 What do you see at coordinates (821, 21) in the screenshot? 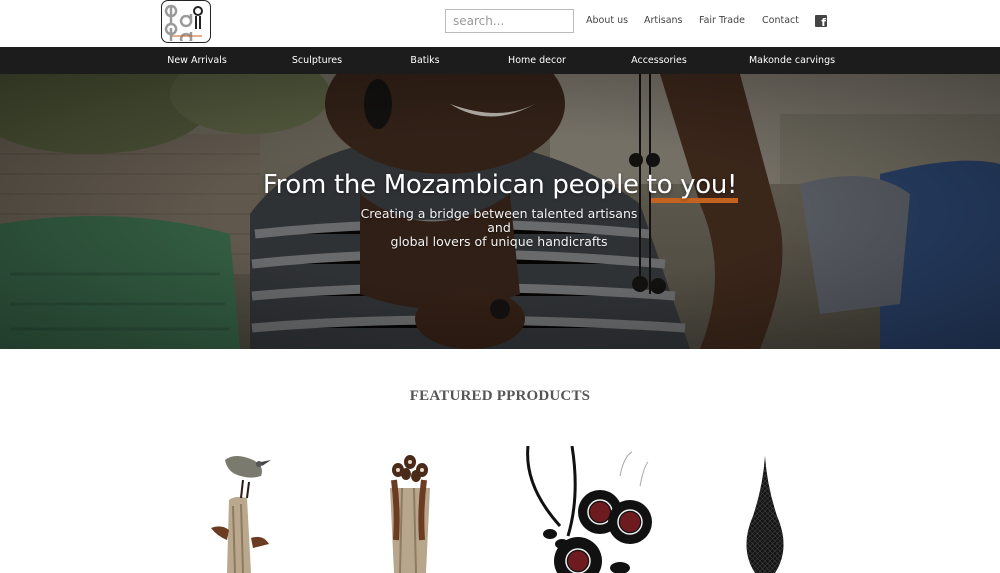
I see `facebook-icon: f` at bounding box center [821, 21].